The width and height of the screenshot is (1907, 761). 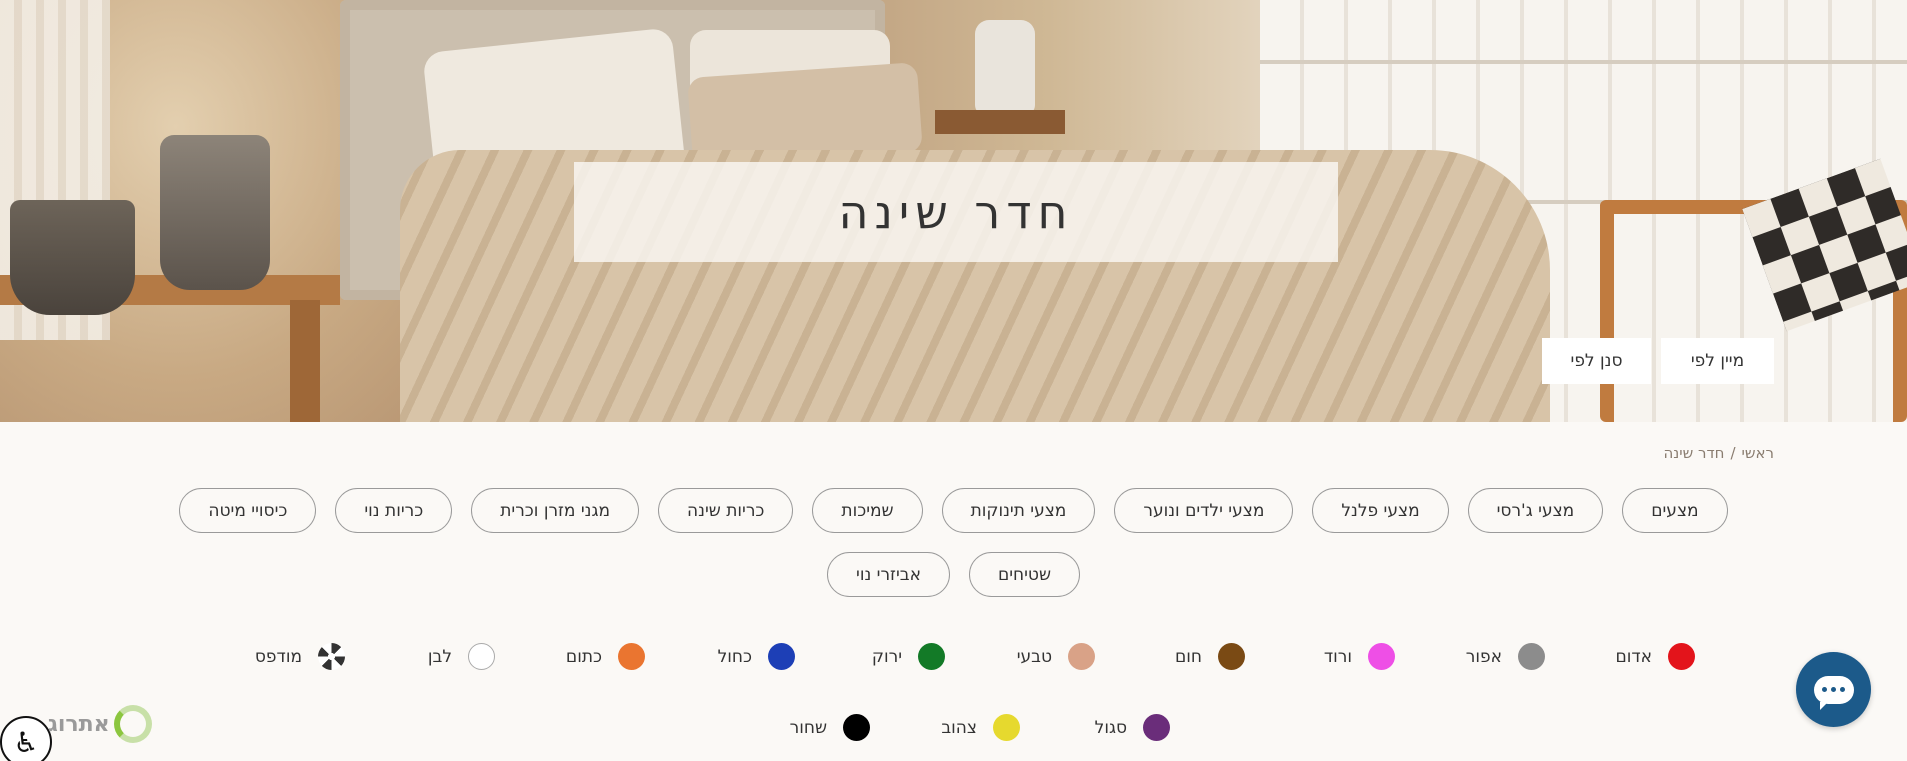 What do you see at coordinates (1675, 510) in the screenshot?
I see `category-pill: מצעים` at bounding box center [1675, 510].